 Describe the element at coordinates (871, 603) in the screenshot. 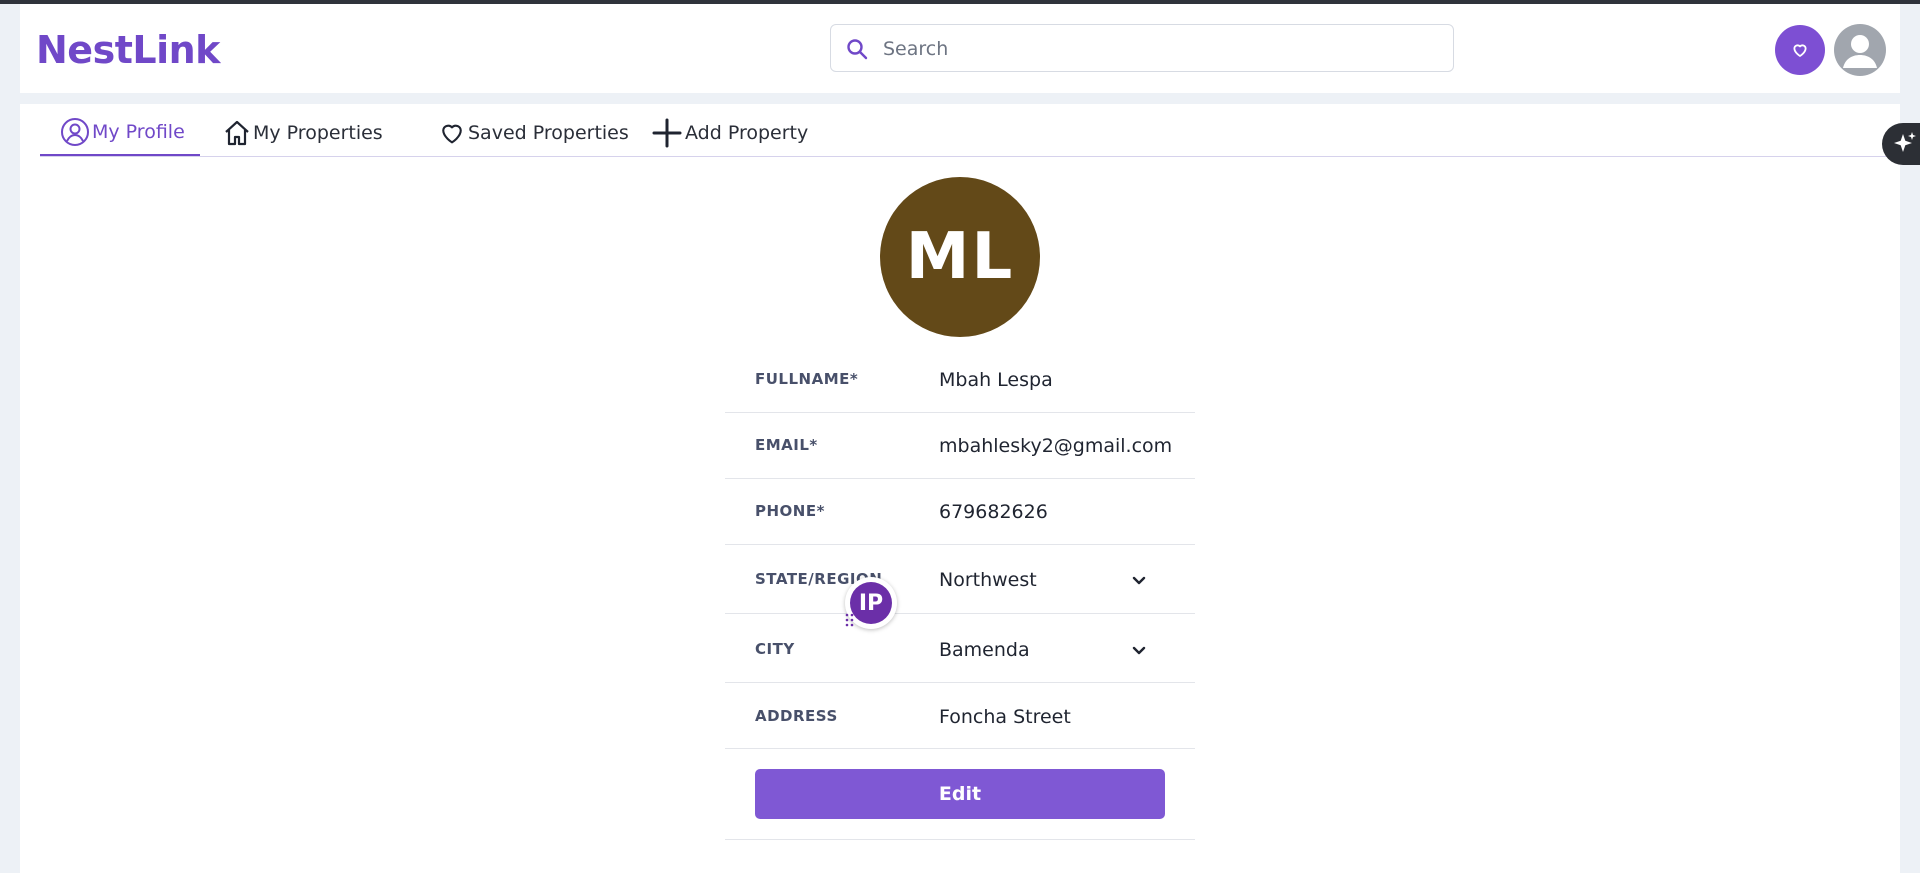

I see `extension-logo-icon: IP` at that location.